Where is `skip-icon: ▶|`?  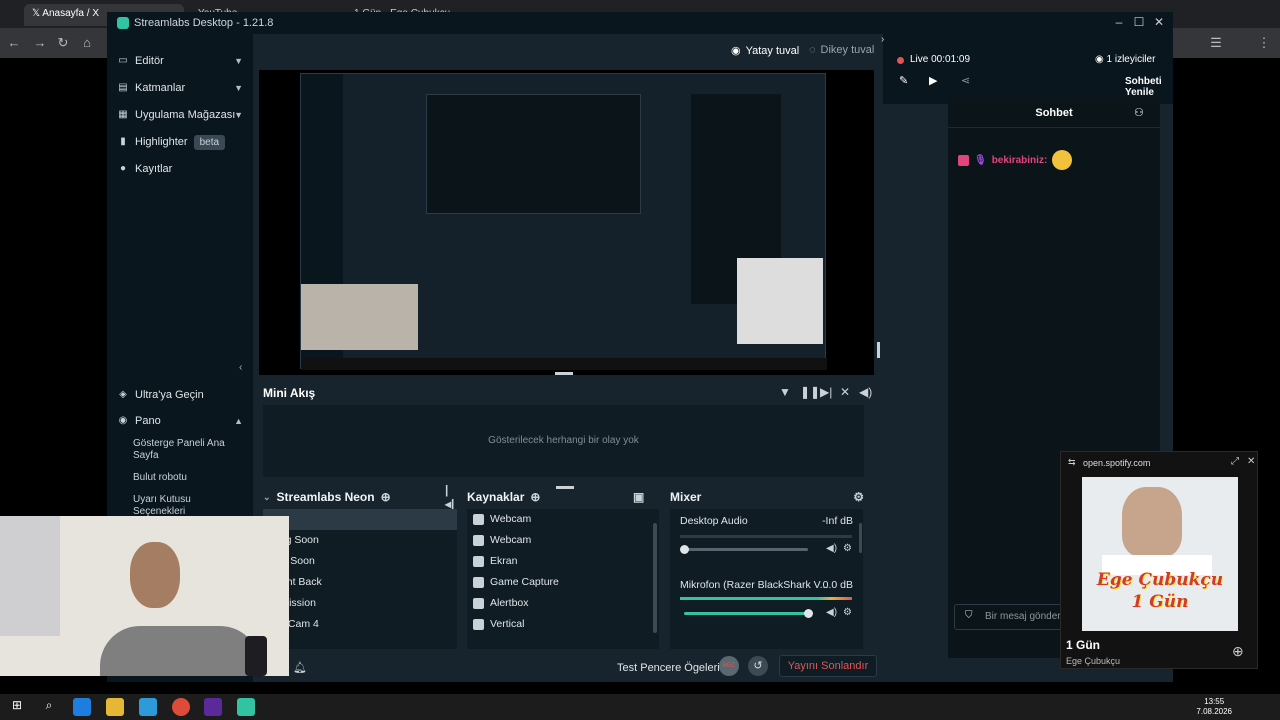
skip-icon: ▶| is located at coordinates (826, 392).